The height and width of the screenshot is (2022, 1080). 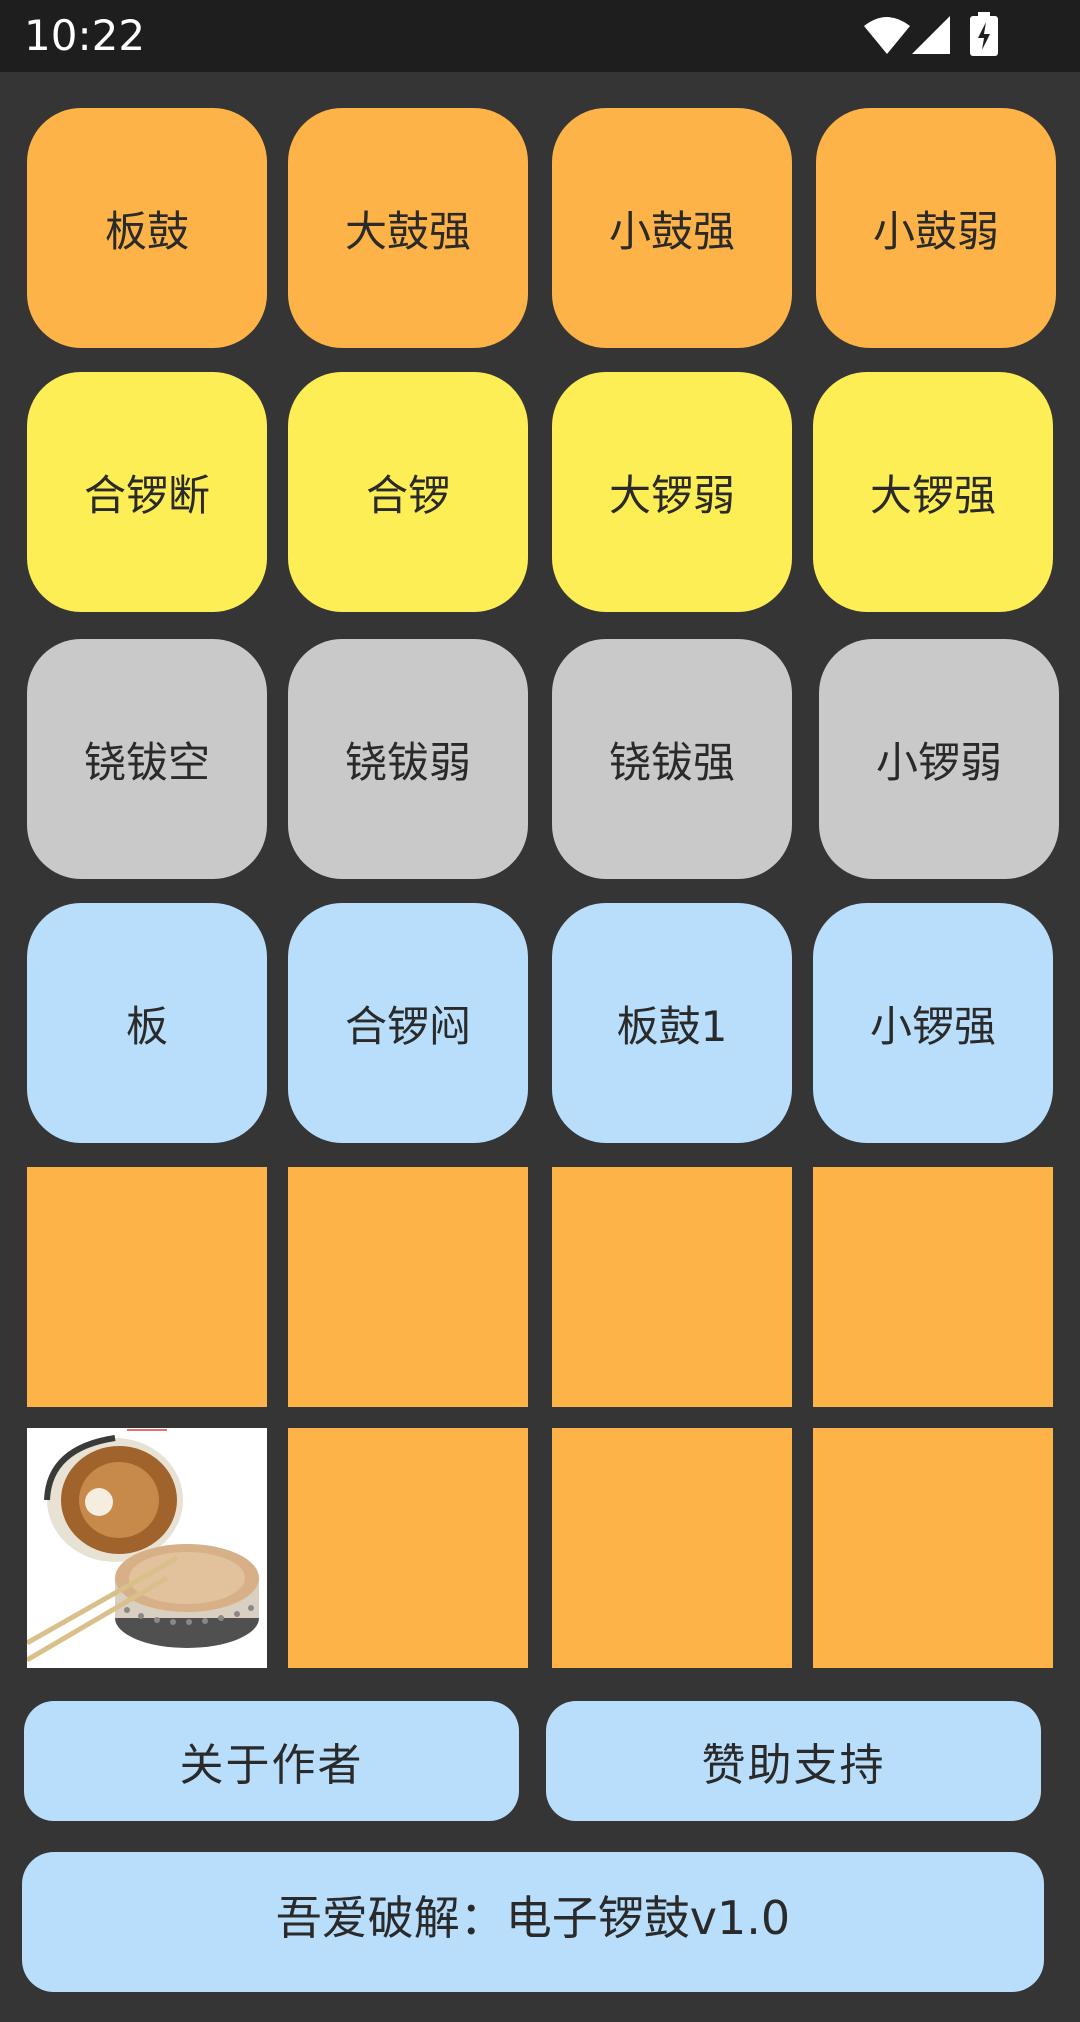 What do you see at coordinates (85, 35) in the screenshot?
I see `status-time: 10:22` at bounding box center [85, 35].